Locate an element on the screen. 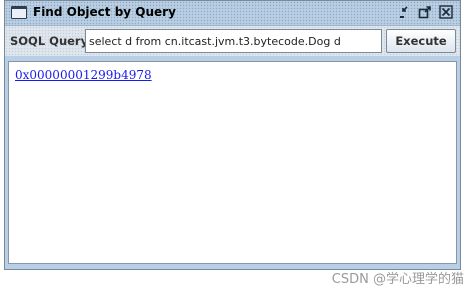 Image resolution: width=474 pixels, height=291 pixels. execute-button: Execute is located at coordinates (421, 41).